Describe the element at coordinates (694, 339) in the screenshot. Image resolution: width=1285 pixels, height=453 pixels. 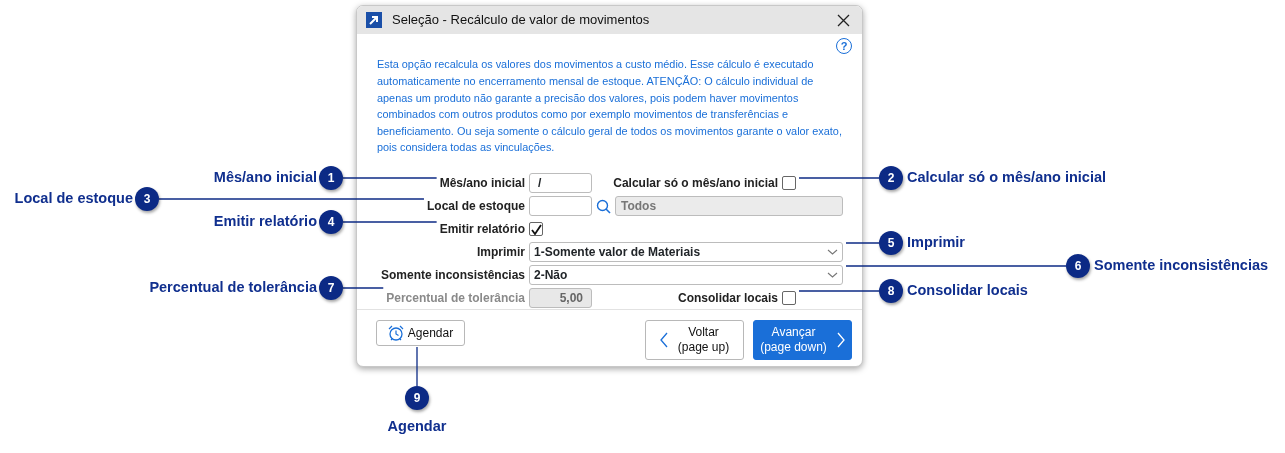
I see `back-button: Voltar (page up)` at that location.